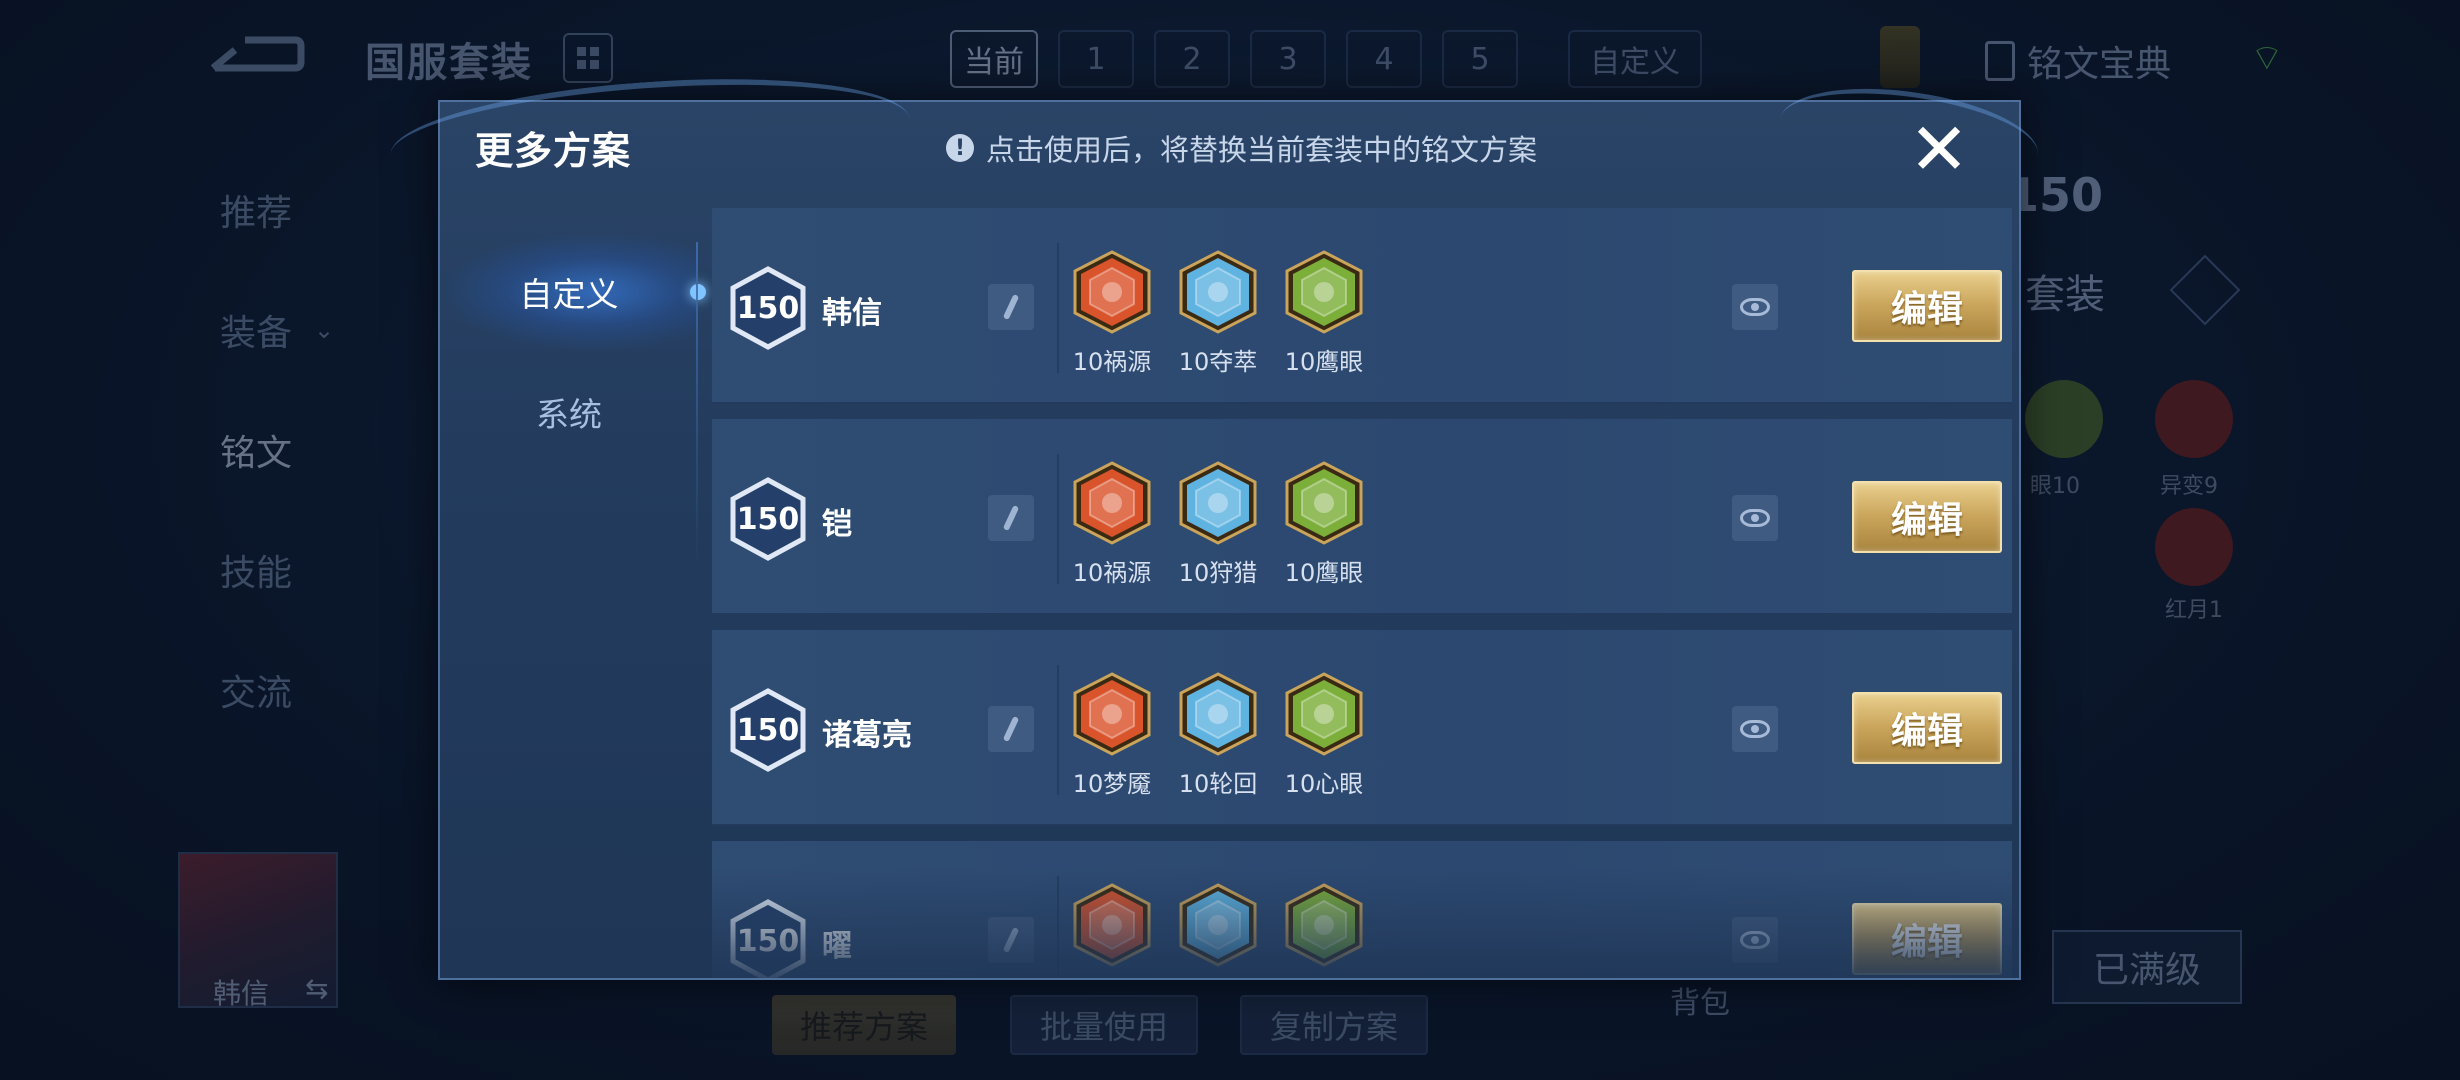  I want to click on rune-item: 10心眼, so click(1324, 735).